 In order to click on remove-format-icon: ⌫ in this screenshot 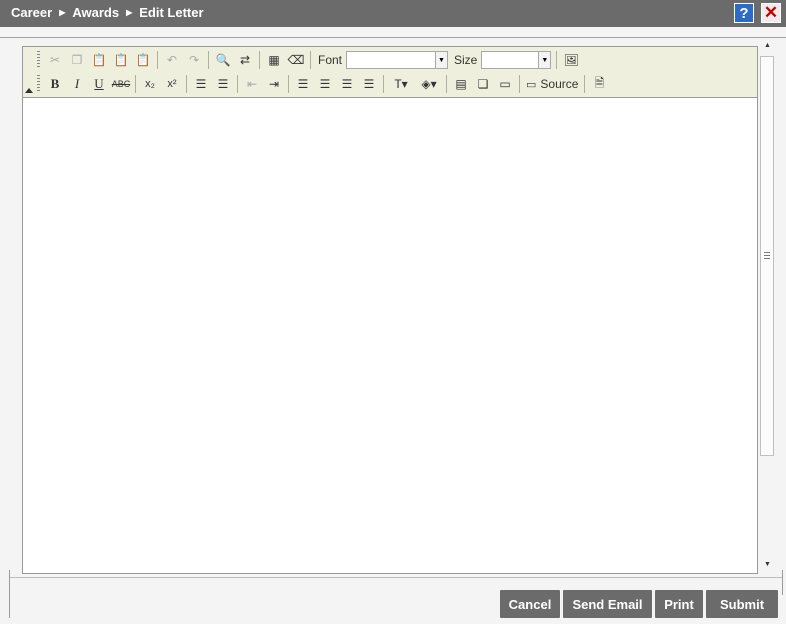, I will do `click(296, 60)`.